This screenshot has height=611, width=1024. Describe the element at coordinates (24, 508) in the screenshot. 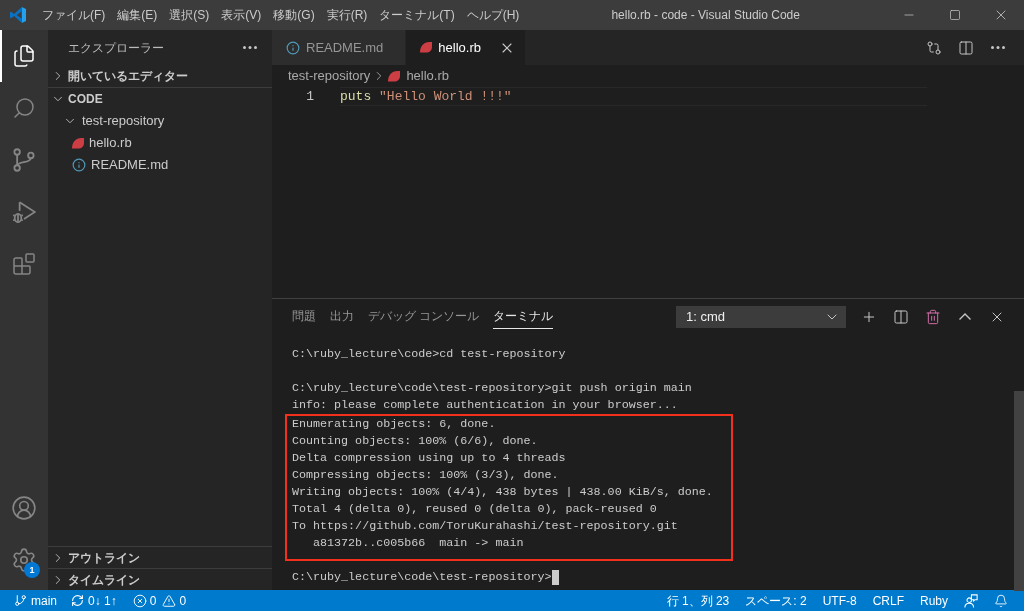

I see `account-icon` at that location.